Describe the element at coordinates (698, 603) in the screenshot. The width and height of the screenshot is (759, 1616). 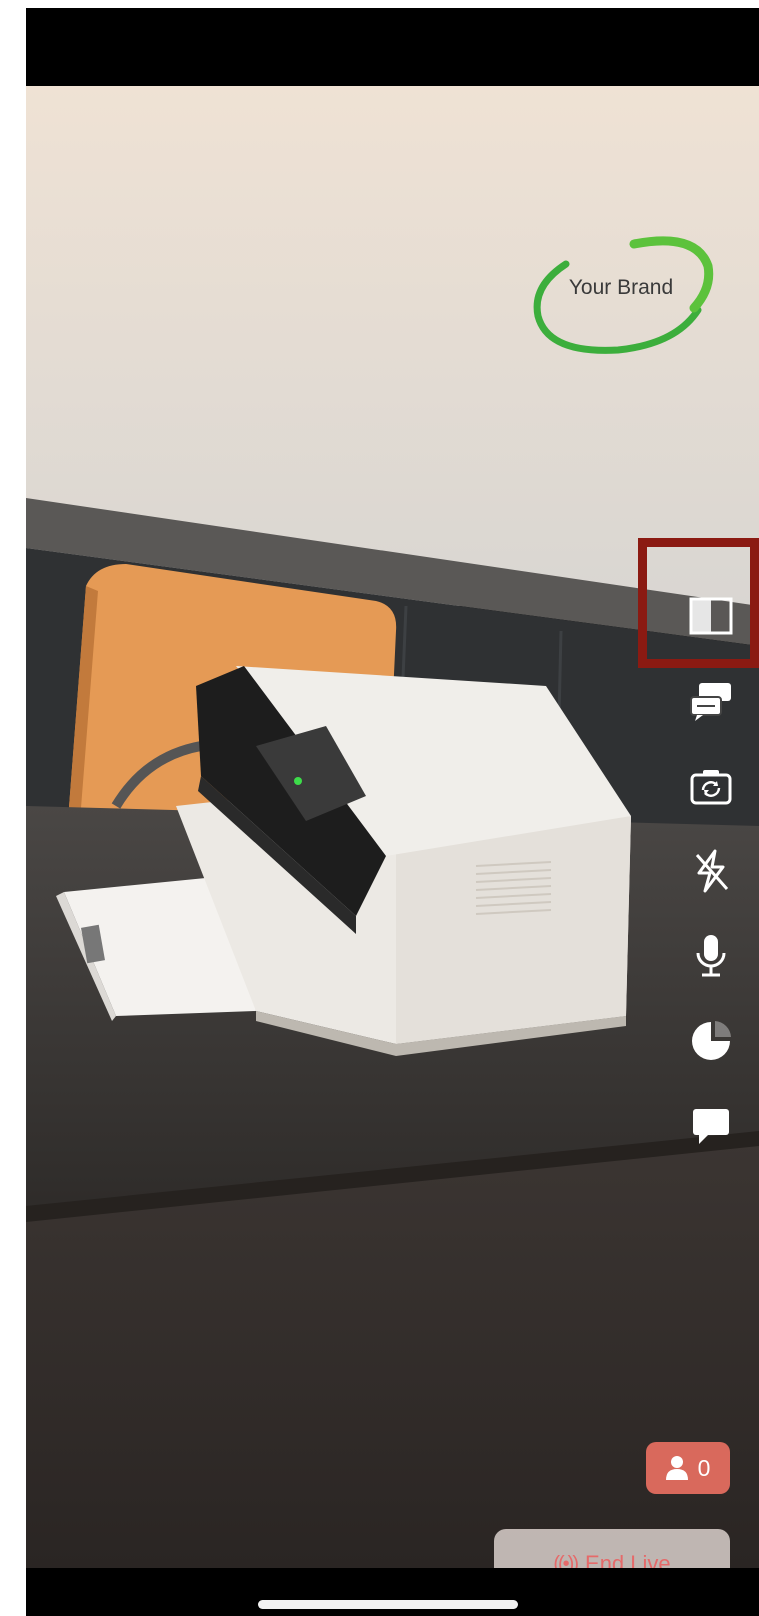
I see `selection-highlight` at that location.